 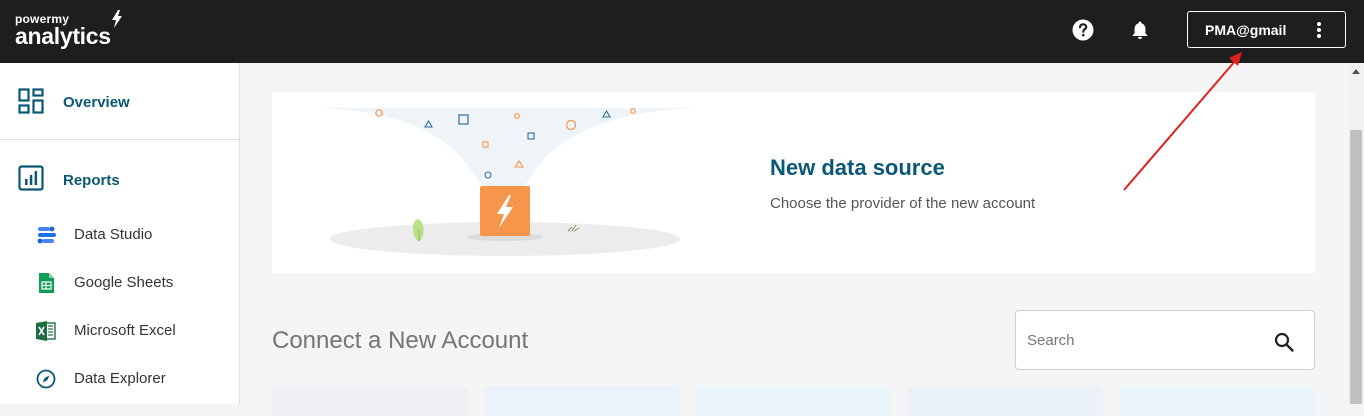 What do you see at coordinates (1284, 342) in the screenshot?
I see `search-icon` at bounding box center [1284, 342].